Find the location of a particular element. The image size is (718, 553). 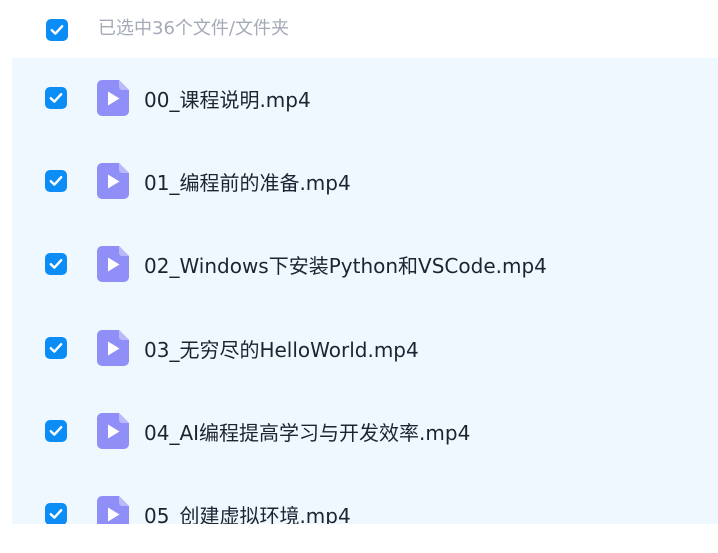

file-row: 04_AI编程提高学习与开发效率.mp4 is located at coordinates (365, 433).